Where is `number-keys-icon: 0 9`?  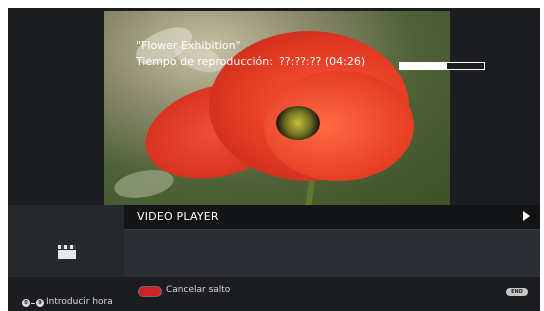 number-keys-icon: 0 9 is located at coordinates (33, 303).